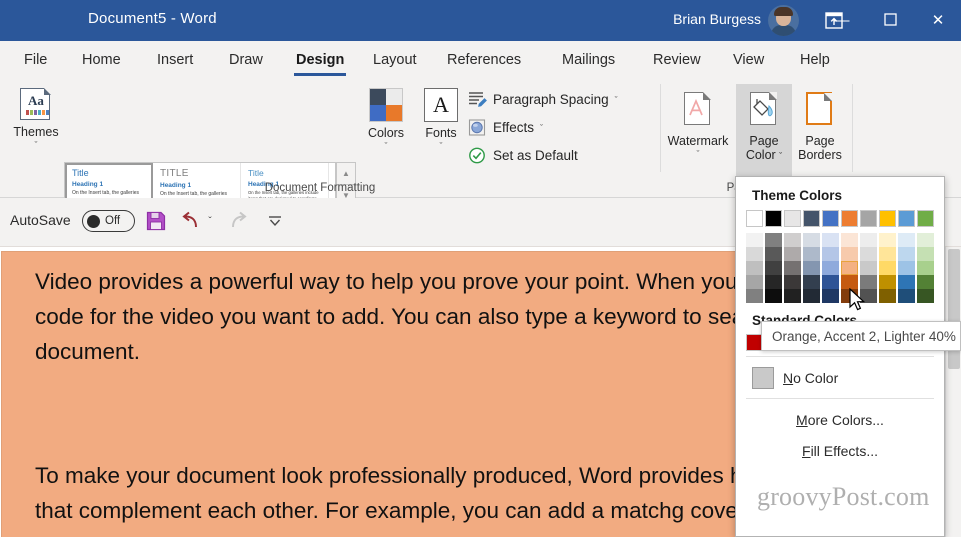 This screenshot has width=961, height=537. Describe the element at coordinates (717, 19) in the screenshot. I see `account-name: Brian Burgess` at that location.